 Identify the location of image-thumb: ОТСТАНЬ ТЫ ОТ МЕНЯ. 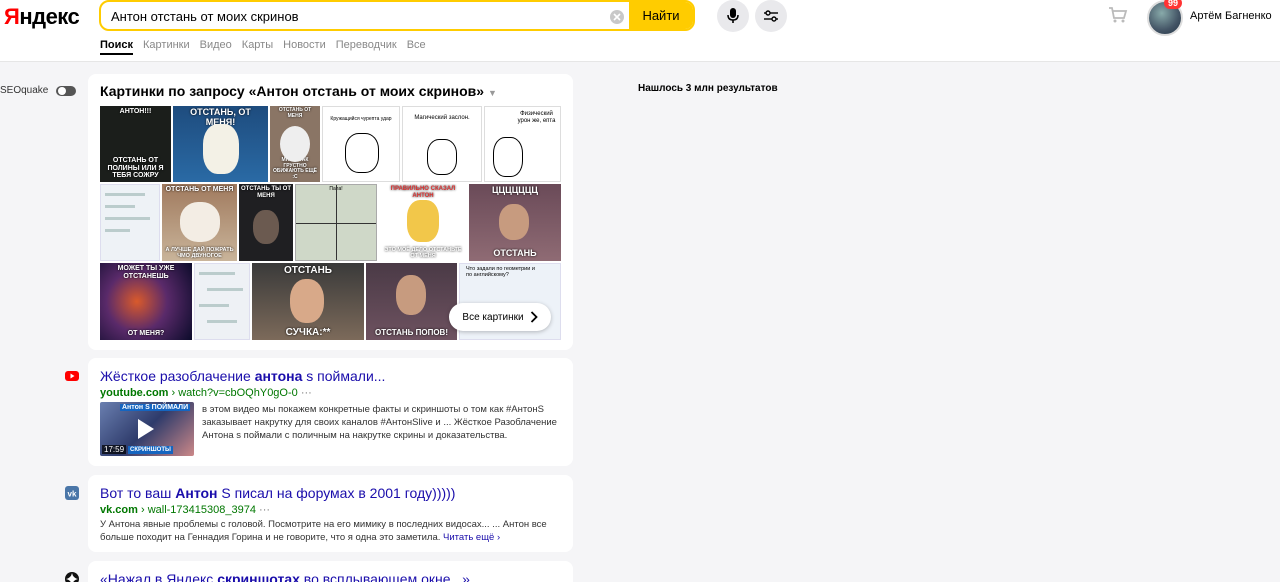
(266, 222).